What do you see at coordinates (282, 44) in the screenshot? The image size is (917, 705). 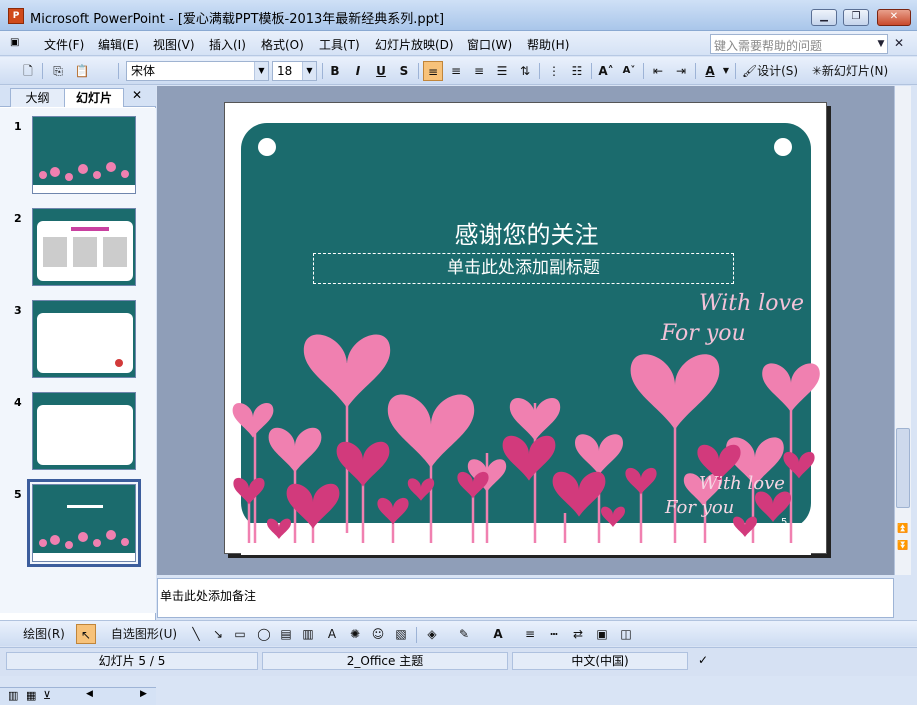 I see `menu-format: 格式(O)` at bounding box center [282, 44].